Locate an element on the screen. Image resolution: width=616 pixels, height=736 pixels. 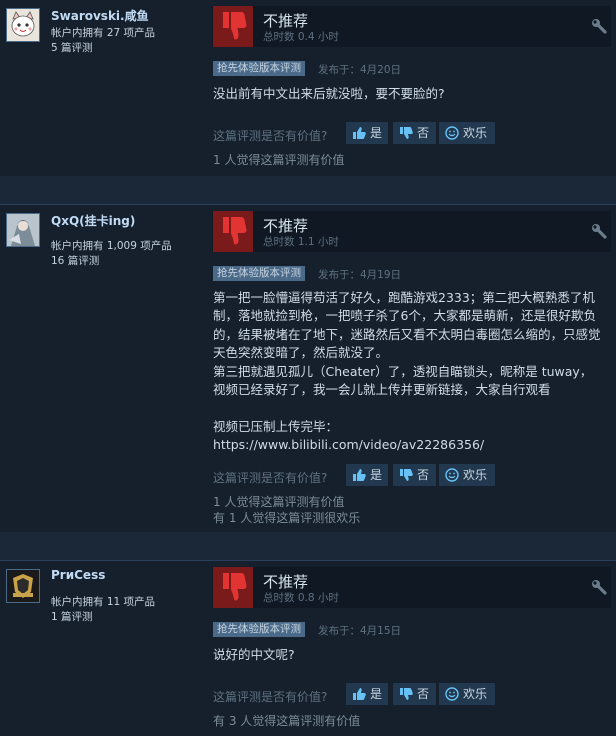
reviewer-name: QxQ(挂卡ing) is located at coordinates (93, 220).